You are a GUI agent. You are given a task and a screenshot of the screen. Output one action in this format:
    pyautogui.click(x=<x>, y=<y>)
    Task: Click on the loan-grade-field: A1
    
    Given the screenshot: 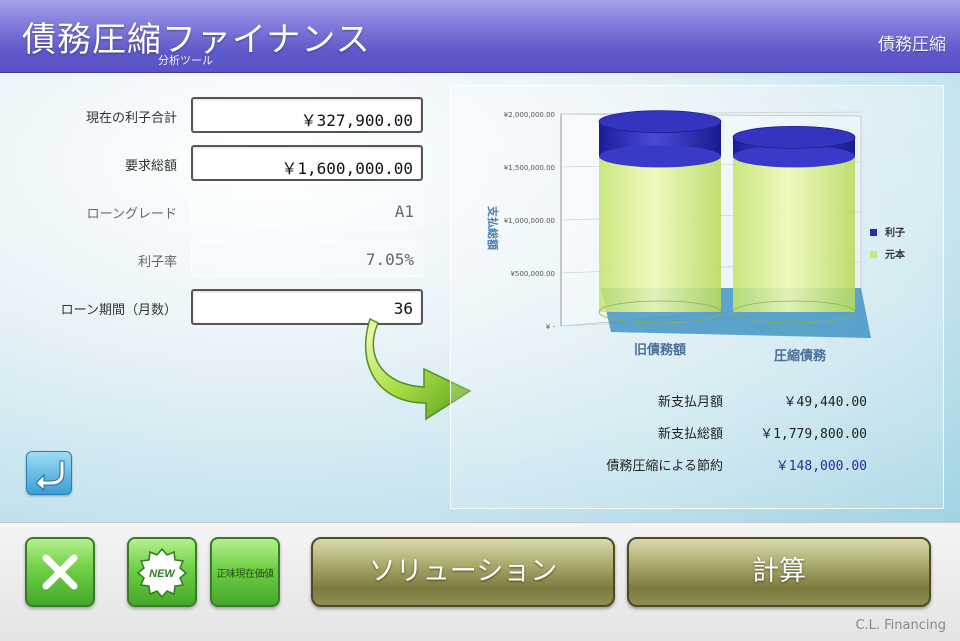 What is the action you would take?
    pyautogui.click(x=307, y=211)
    